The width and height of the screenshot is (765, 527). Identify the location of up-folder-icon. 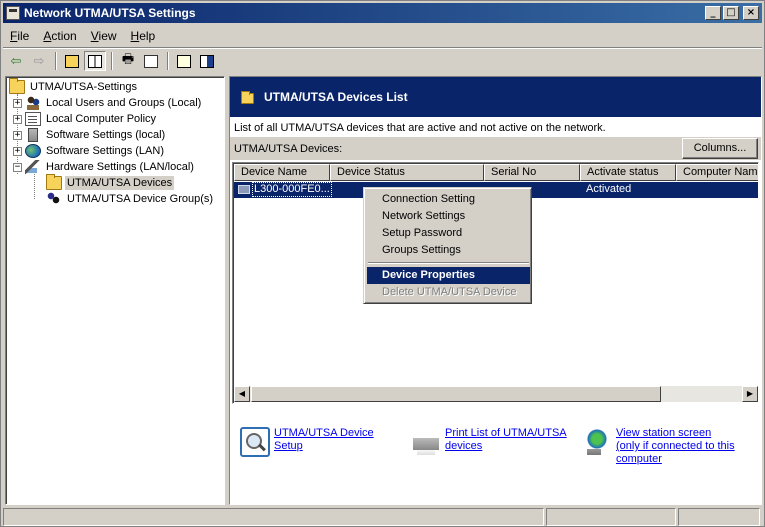
(72, 61).